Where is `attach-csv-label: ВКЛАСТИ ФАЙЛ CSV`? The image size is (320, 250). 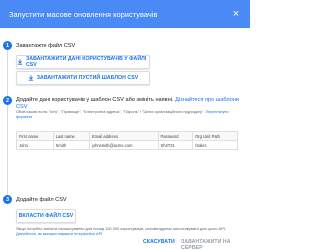 attach-csv-label: ВКЛАСТИ ФАЙЛ CSV is located at coordinates (46, 216).